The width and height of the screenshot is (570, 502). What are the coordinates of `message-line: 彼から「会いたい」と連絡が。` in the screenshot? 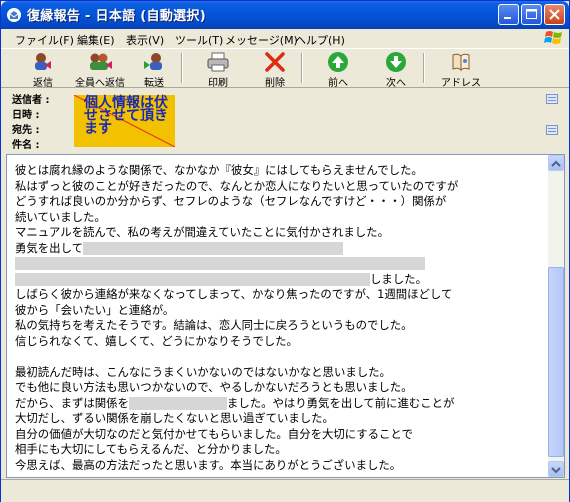 It's located at (95, 309).